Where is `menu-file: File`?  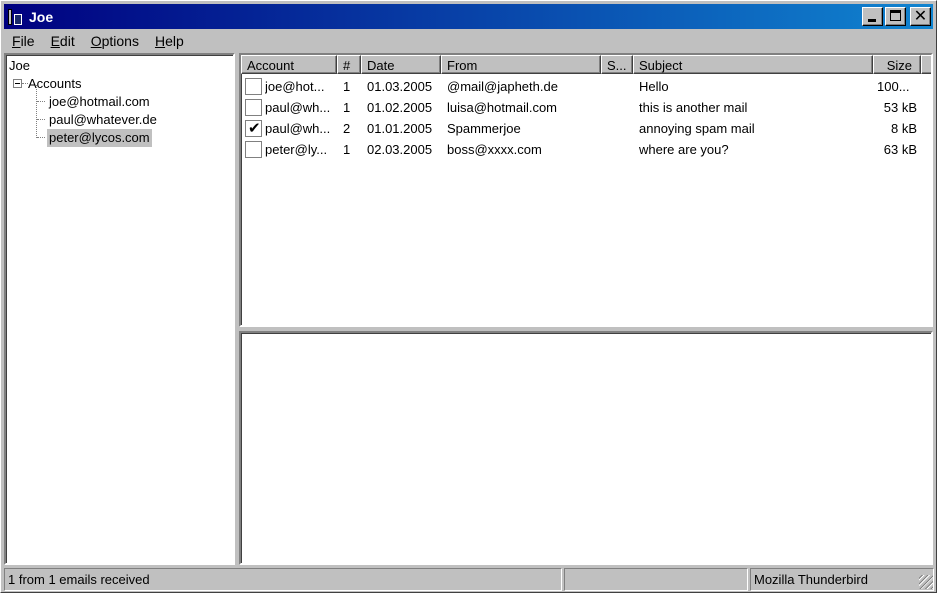 menu-file: File is located at coordinates (23, 41).